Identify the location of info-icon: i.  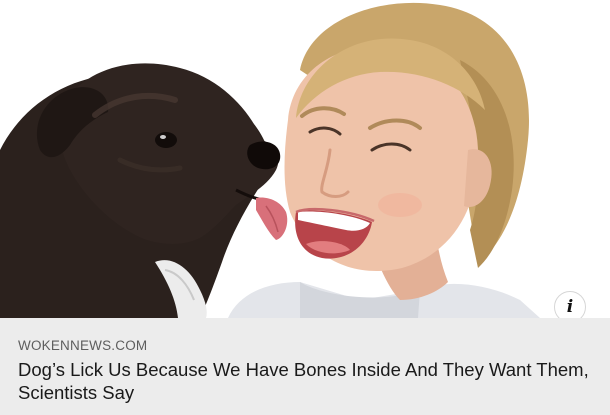
(570, 306).